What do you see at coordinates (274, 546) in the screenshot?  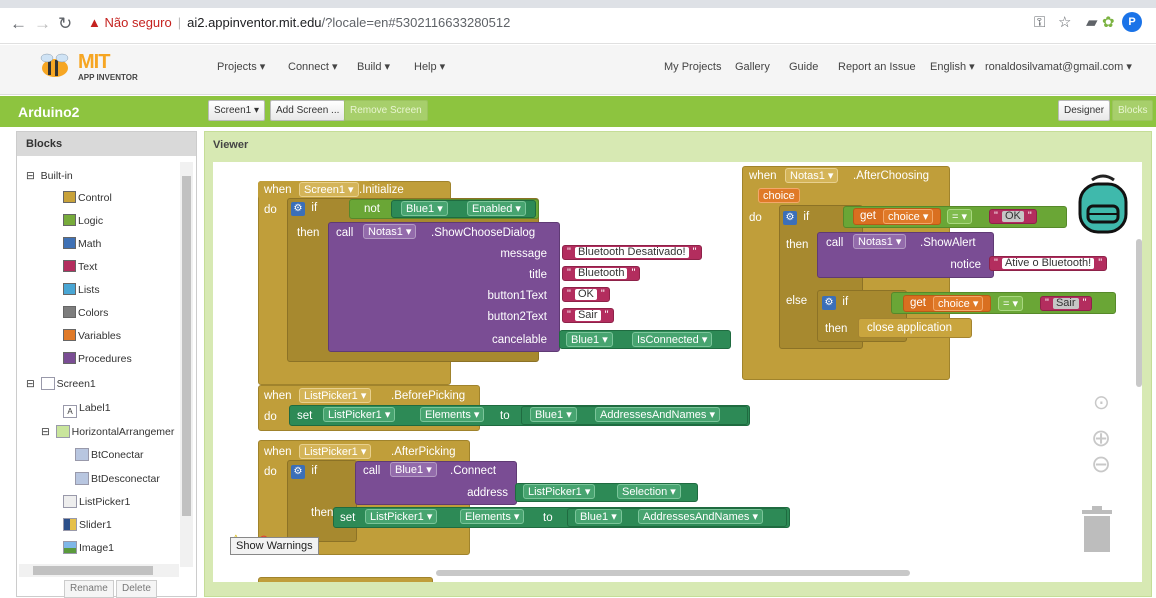 I see `show-warnings-button: Show Warnings` at bounding box center [274, 546].